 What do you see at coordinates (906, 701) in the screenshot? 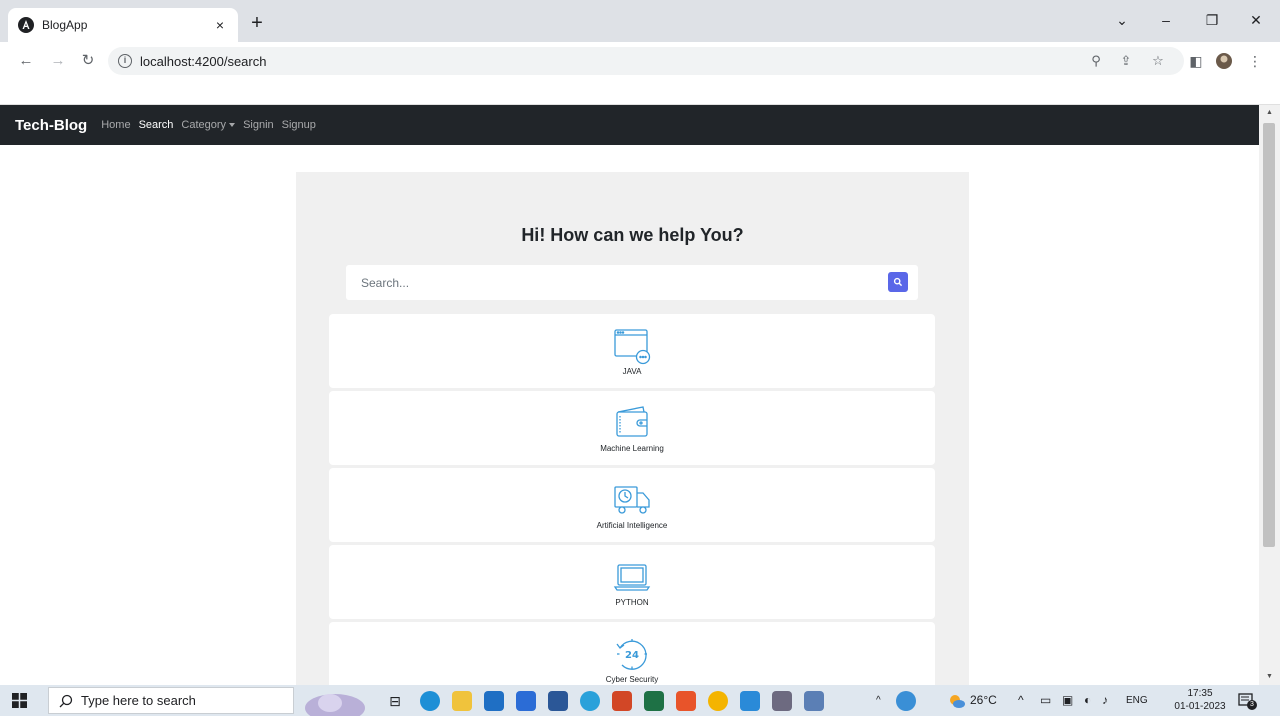
I see `help-app-icon` at bounding box center [906, 701].